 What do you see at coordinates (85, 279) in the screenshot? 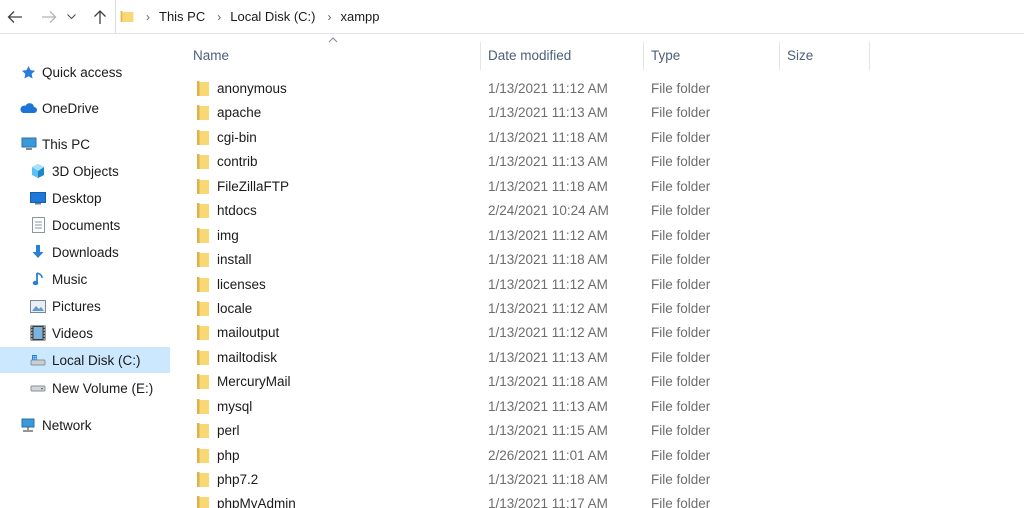
I see `sidebar-item-music: Music` at bounding box center [85, 279].